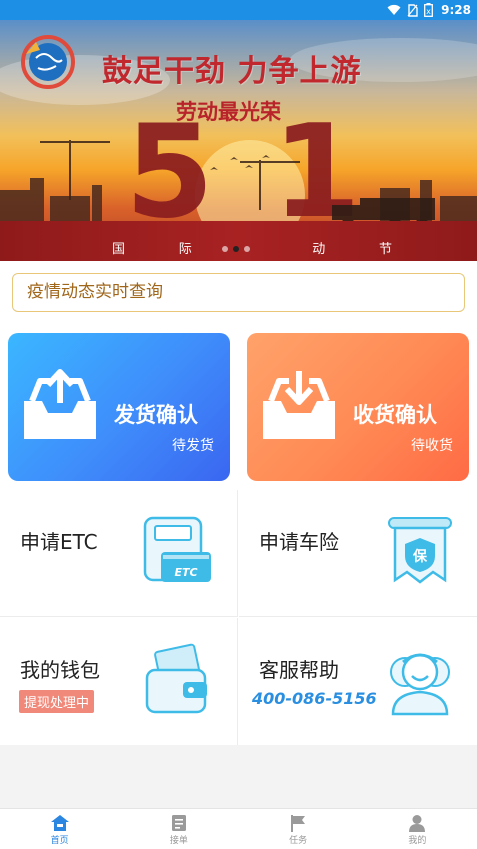 The image size is (477, 849). I want to click on apply-etc-label: 申请ETC, so click(59, 542).